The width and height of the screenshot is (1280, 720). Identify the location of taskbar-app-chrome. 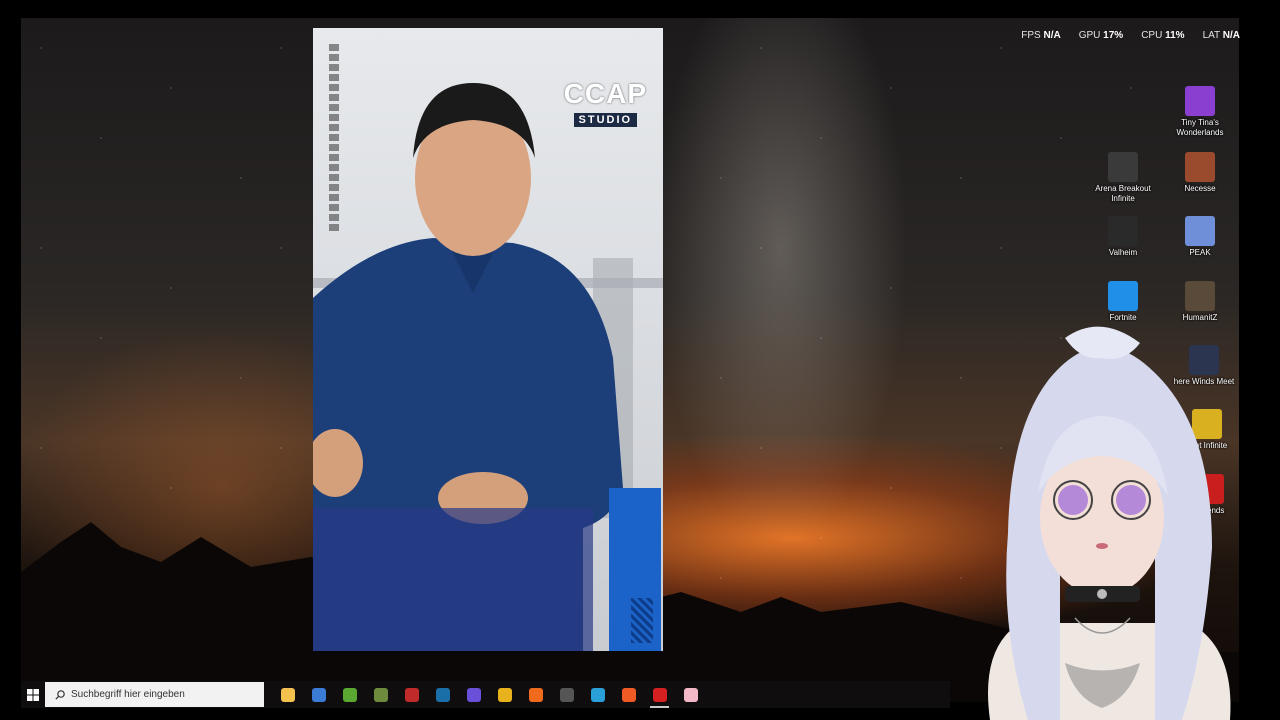
(504, 694).